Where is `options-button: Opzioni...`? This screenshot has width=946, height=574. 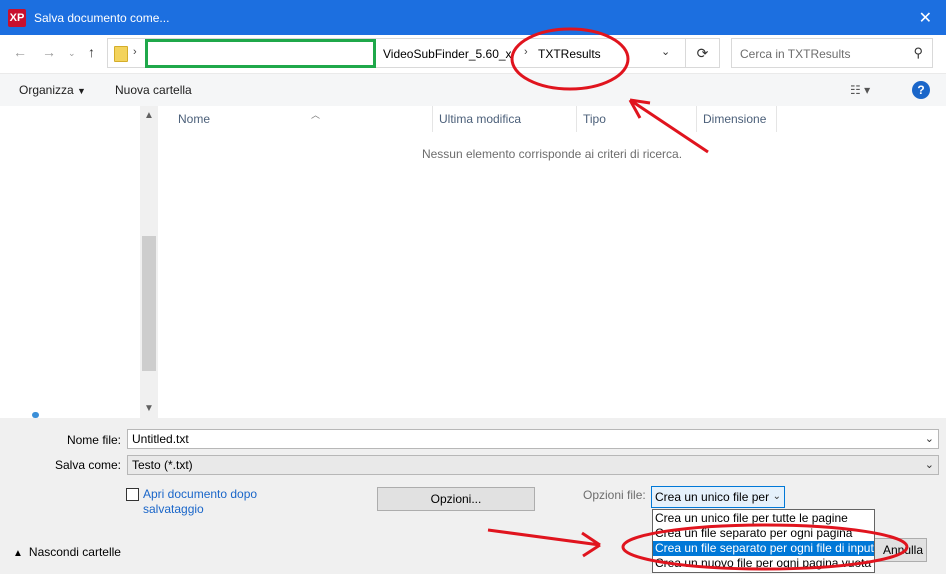
options-button: Opzioni... is located at coordinates (456, 499).